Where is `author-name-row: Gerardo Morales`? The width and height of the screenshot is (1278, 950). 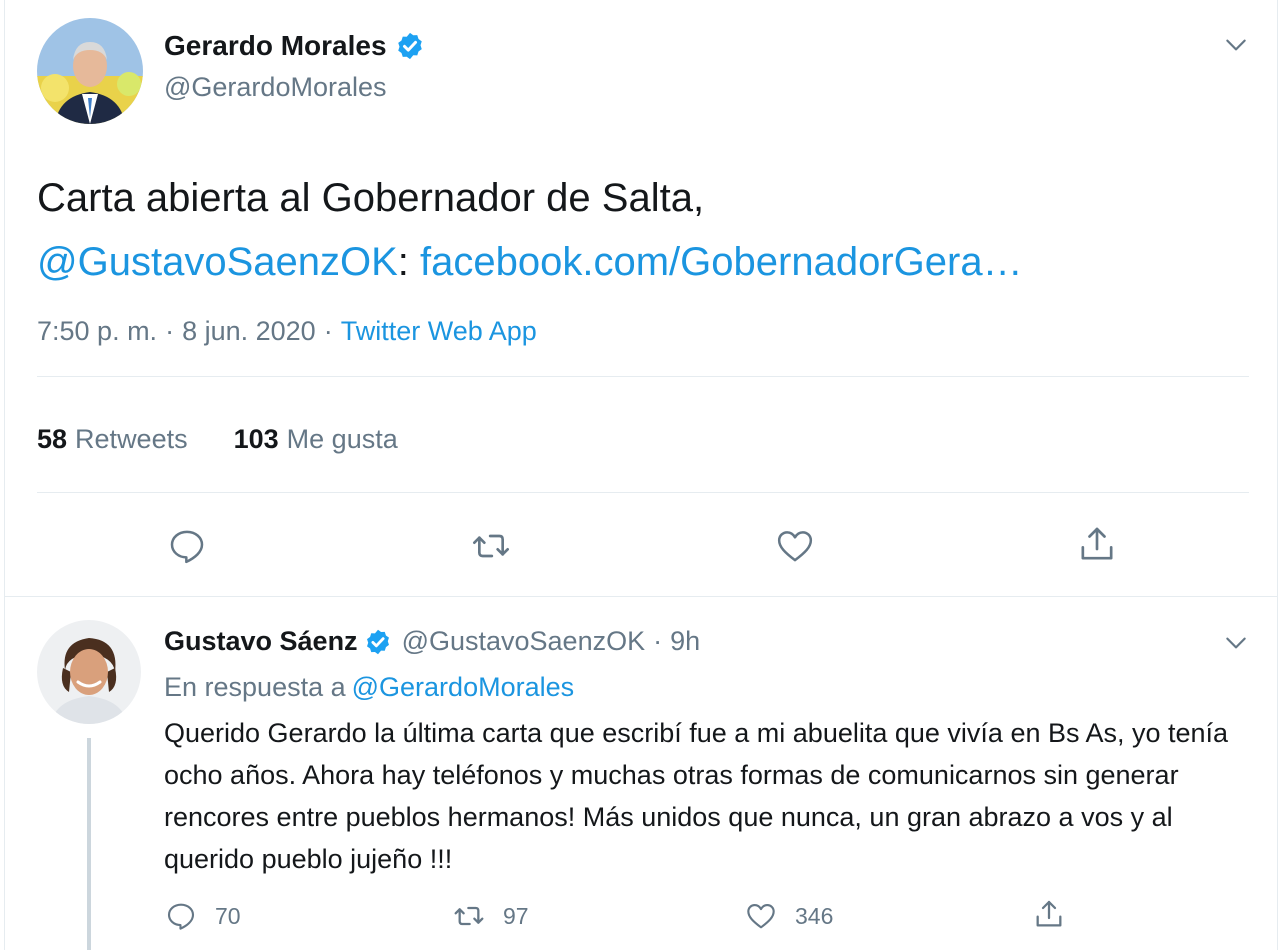
author-name-row: Gerardo Morales is located at coordinates (294, 46).